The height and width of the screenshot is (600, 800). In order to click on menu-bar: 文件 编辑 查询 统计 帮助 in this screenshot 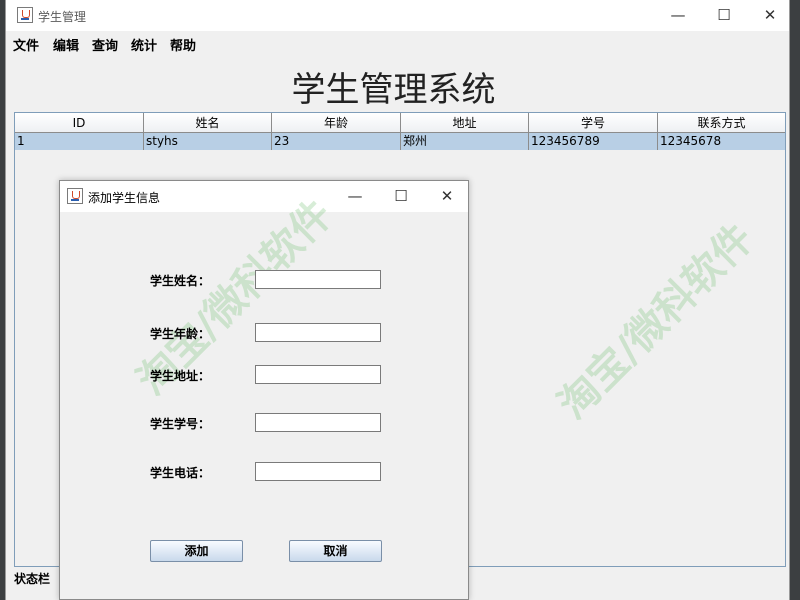, I will do `click(397, 42)`.